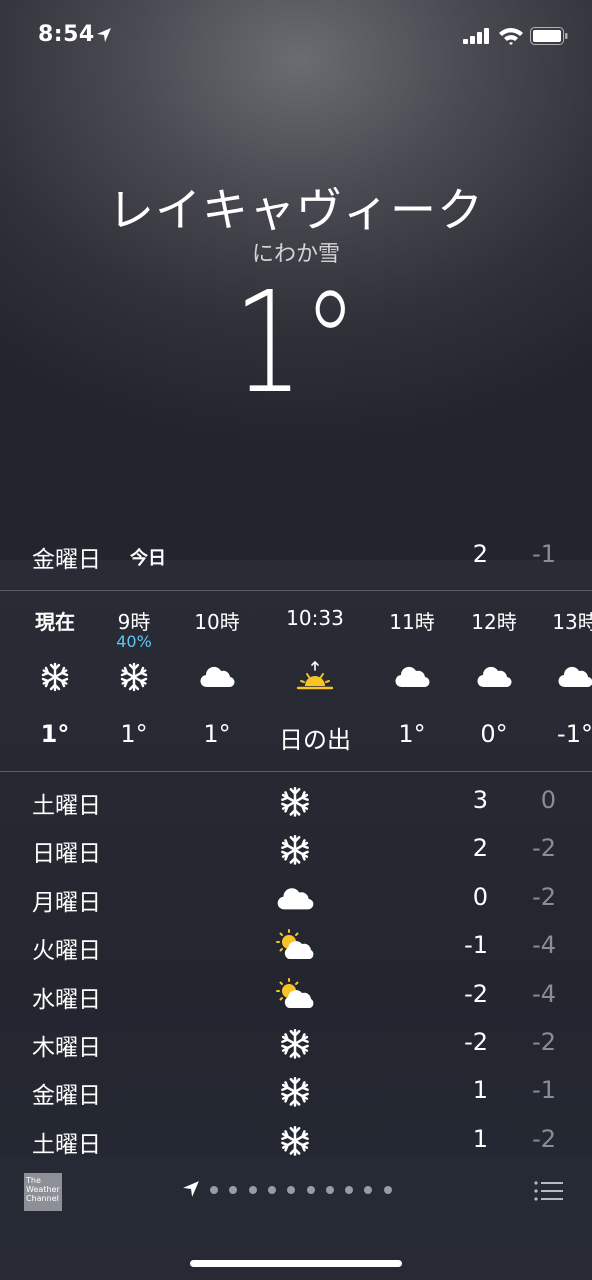  What do you see at coordinates (480, 800) in the screenshot?
I see `day-high: 3` at bounding box center [480, 800].